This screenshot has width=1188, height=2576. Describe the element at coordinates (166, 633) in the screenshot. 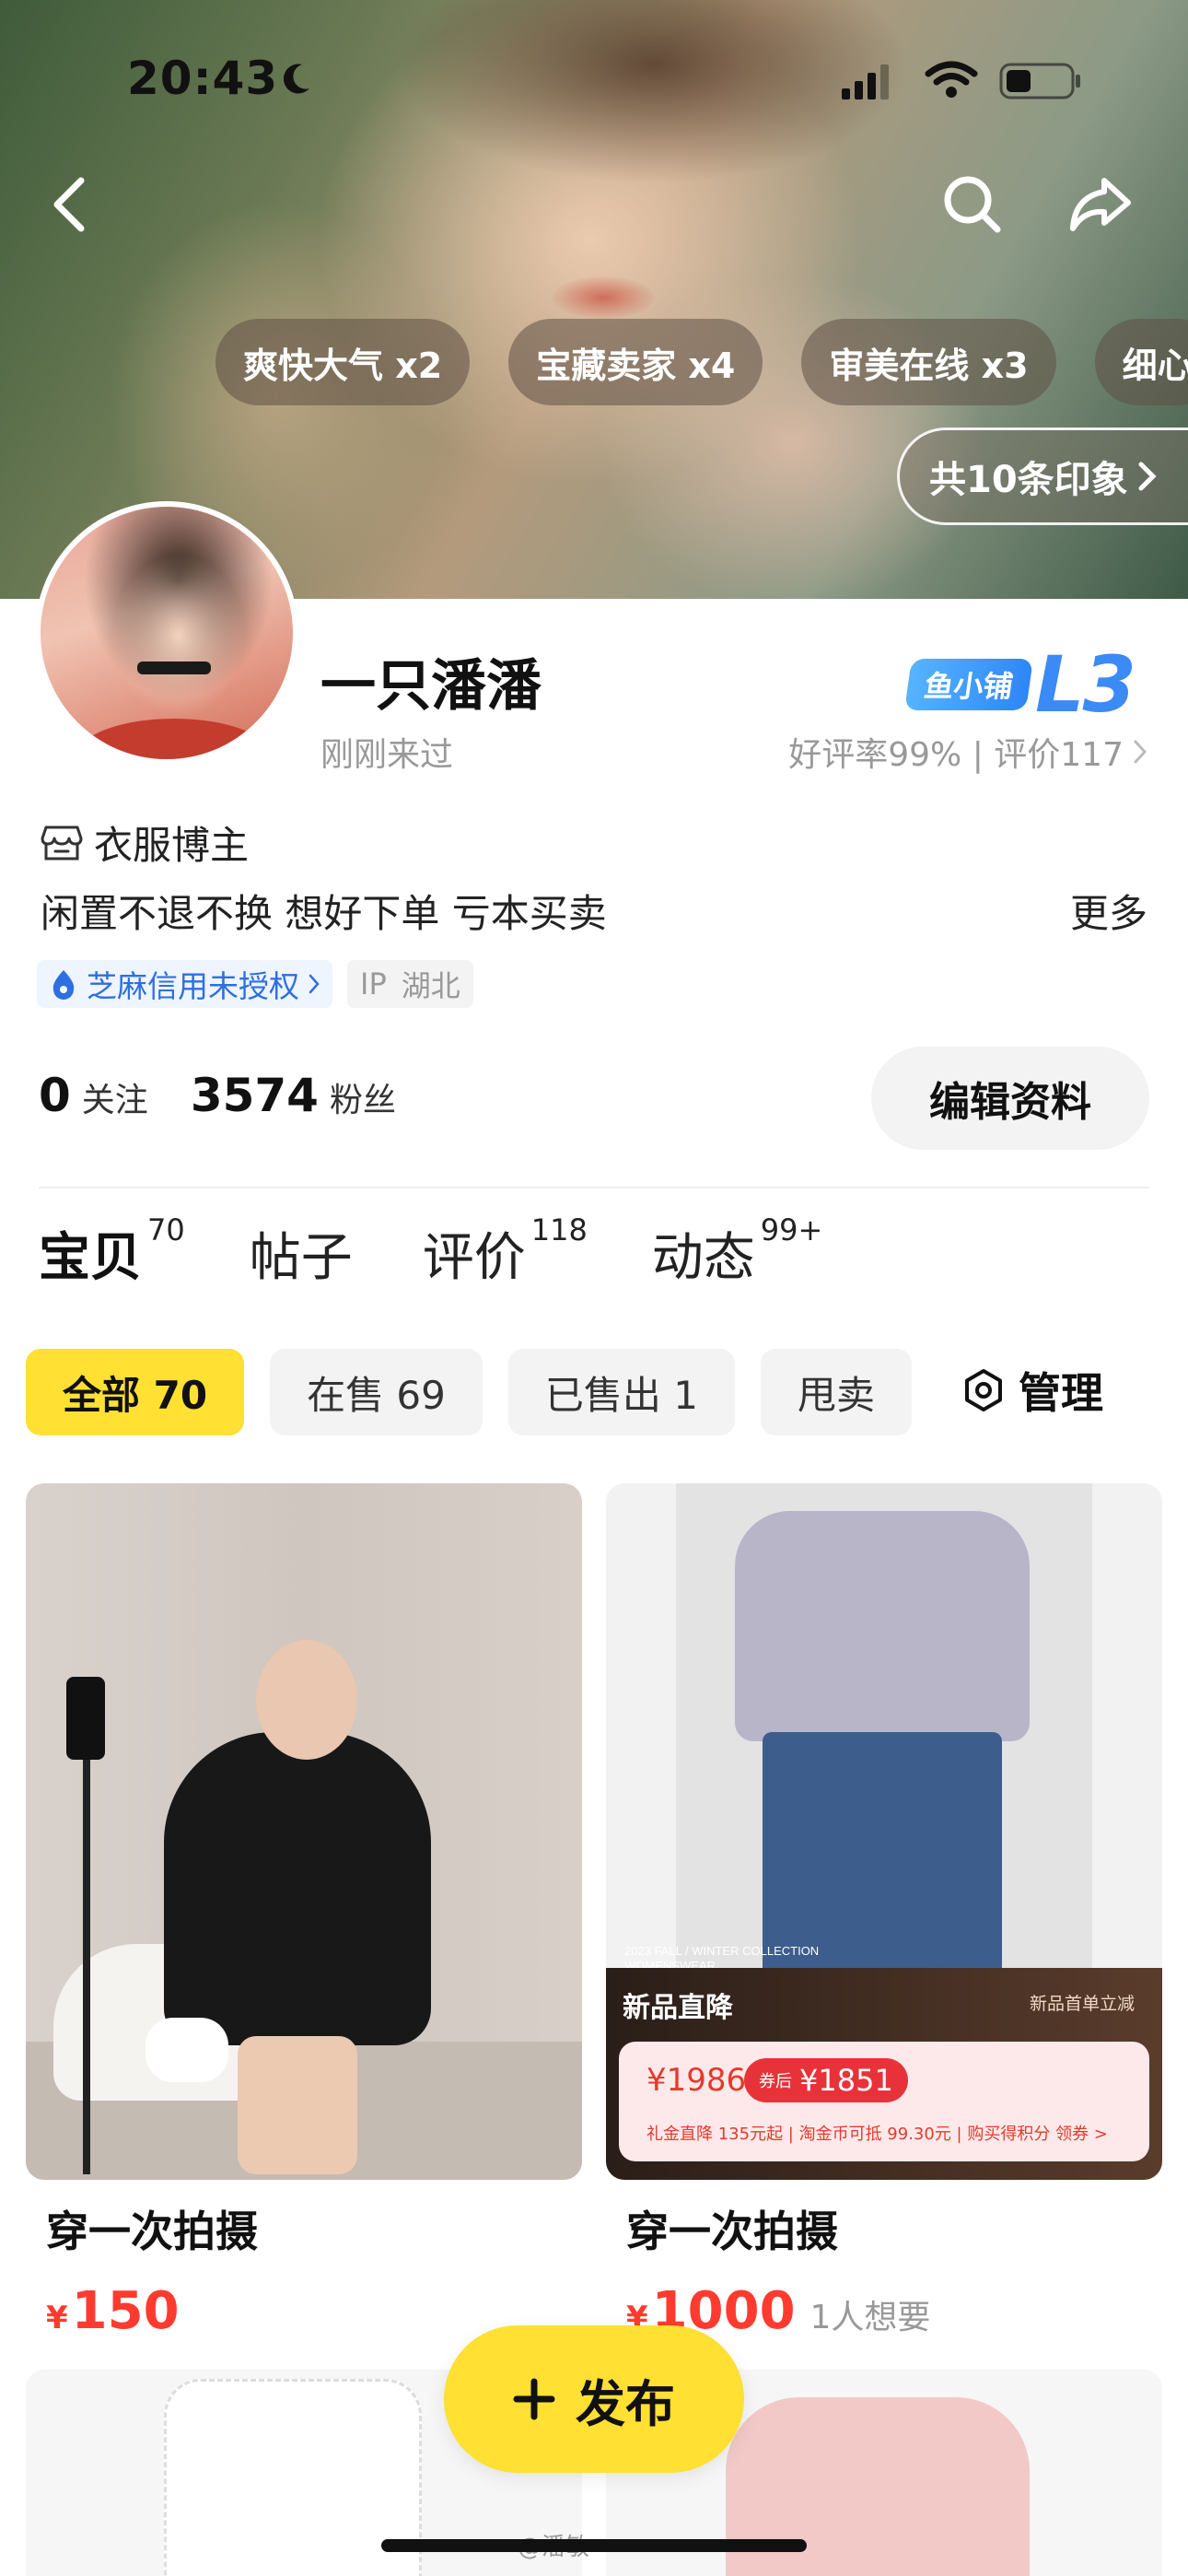

I see `avatar` at that location.